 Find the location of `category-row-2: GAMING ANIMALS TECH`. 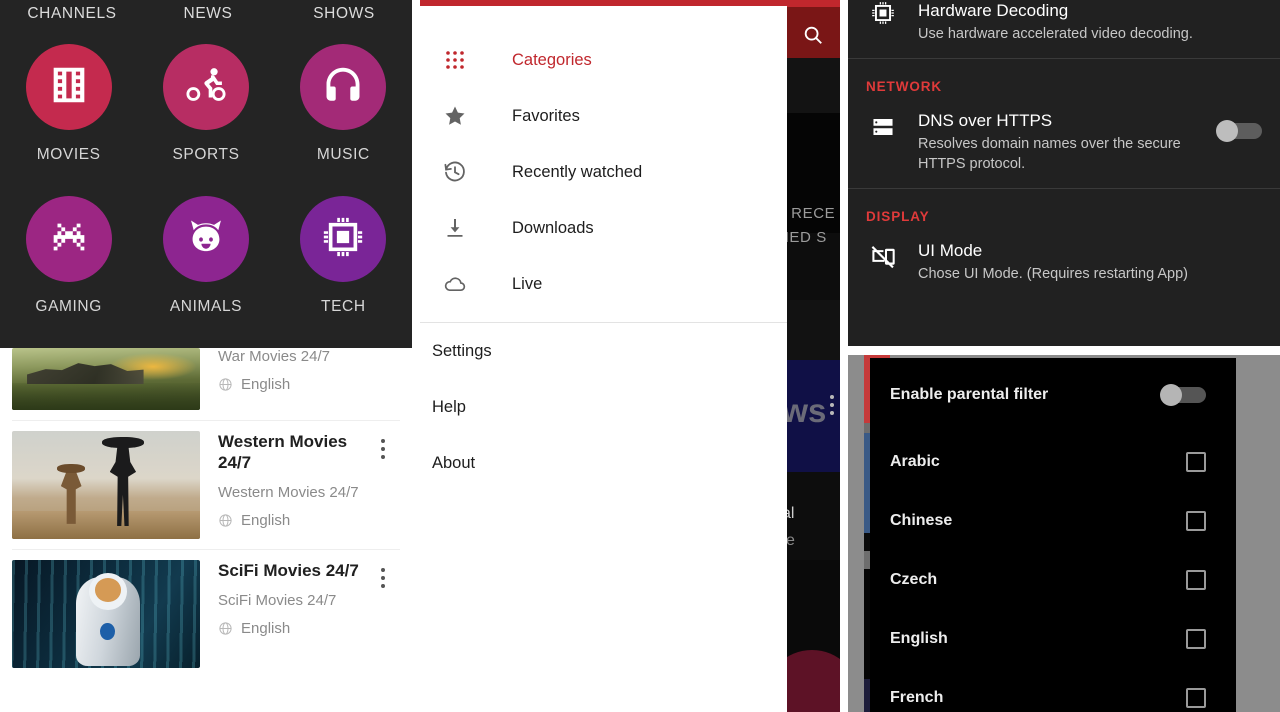

category-row-2: GAMING ANIMALS TECH is located at coordinates (206, 256).